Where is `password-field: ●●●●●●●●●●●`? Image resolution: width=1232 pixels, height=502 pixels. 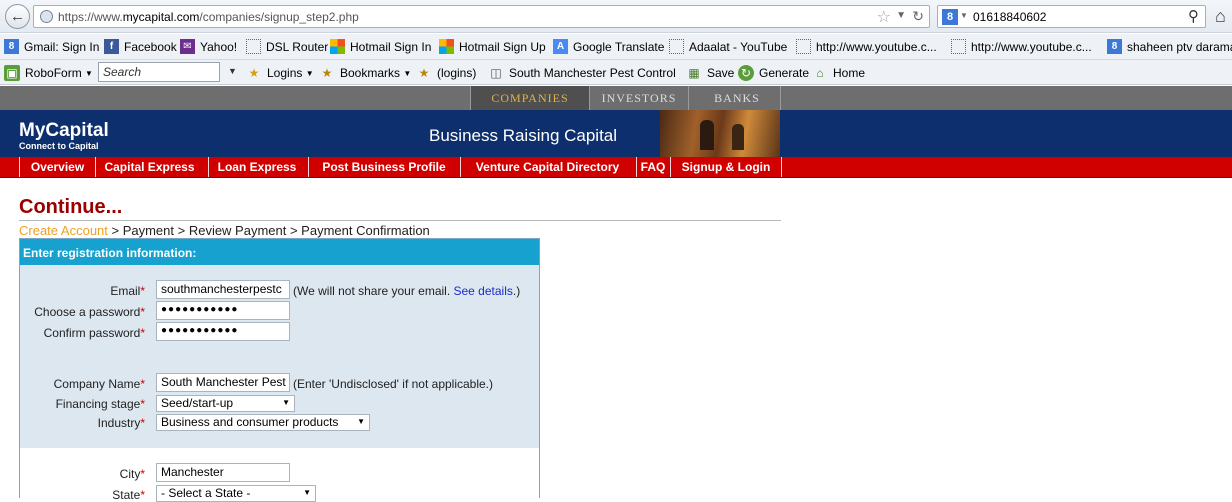 password-field: ●●●●●●●●●●● is located at coordinates (223, 310).